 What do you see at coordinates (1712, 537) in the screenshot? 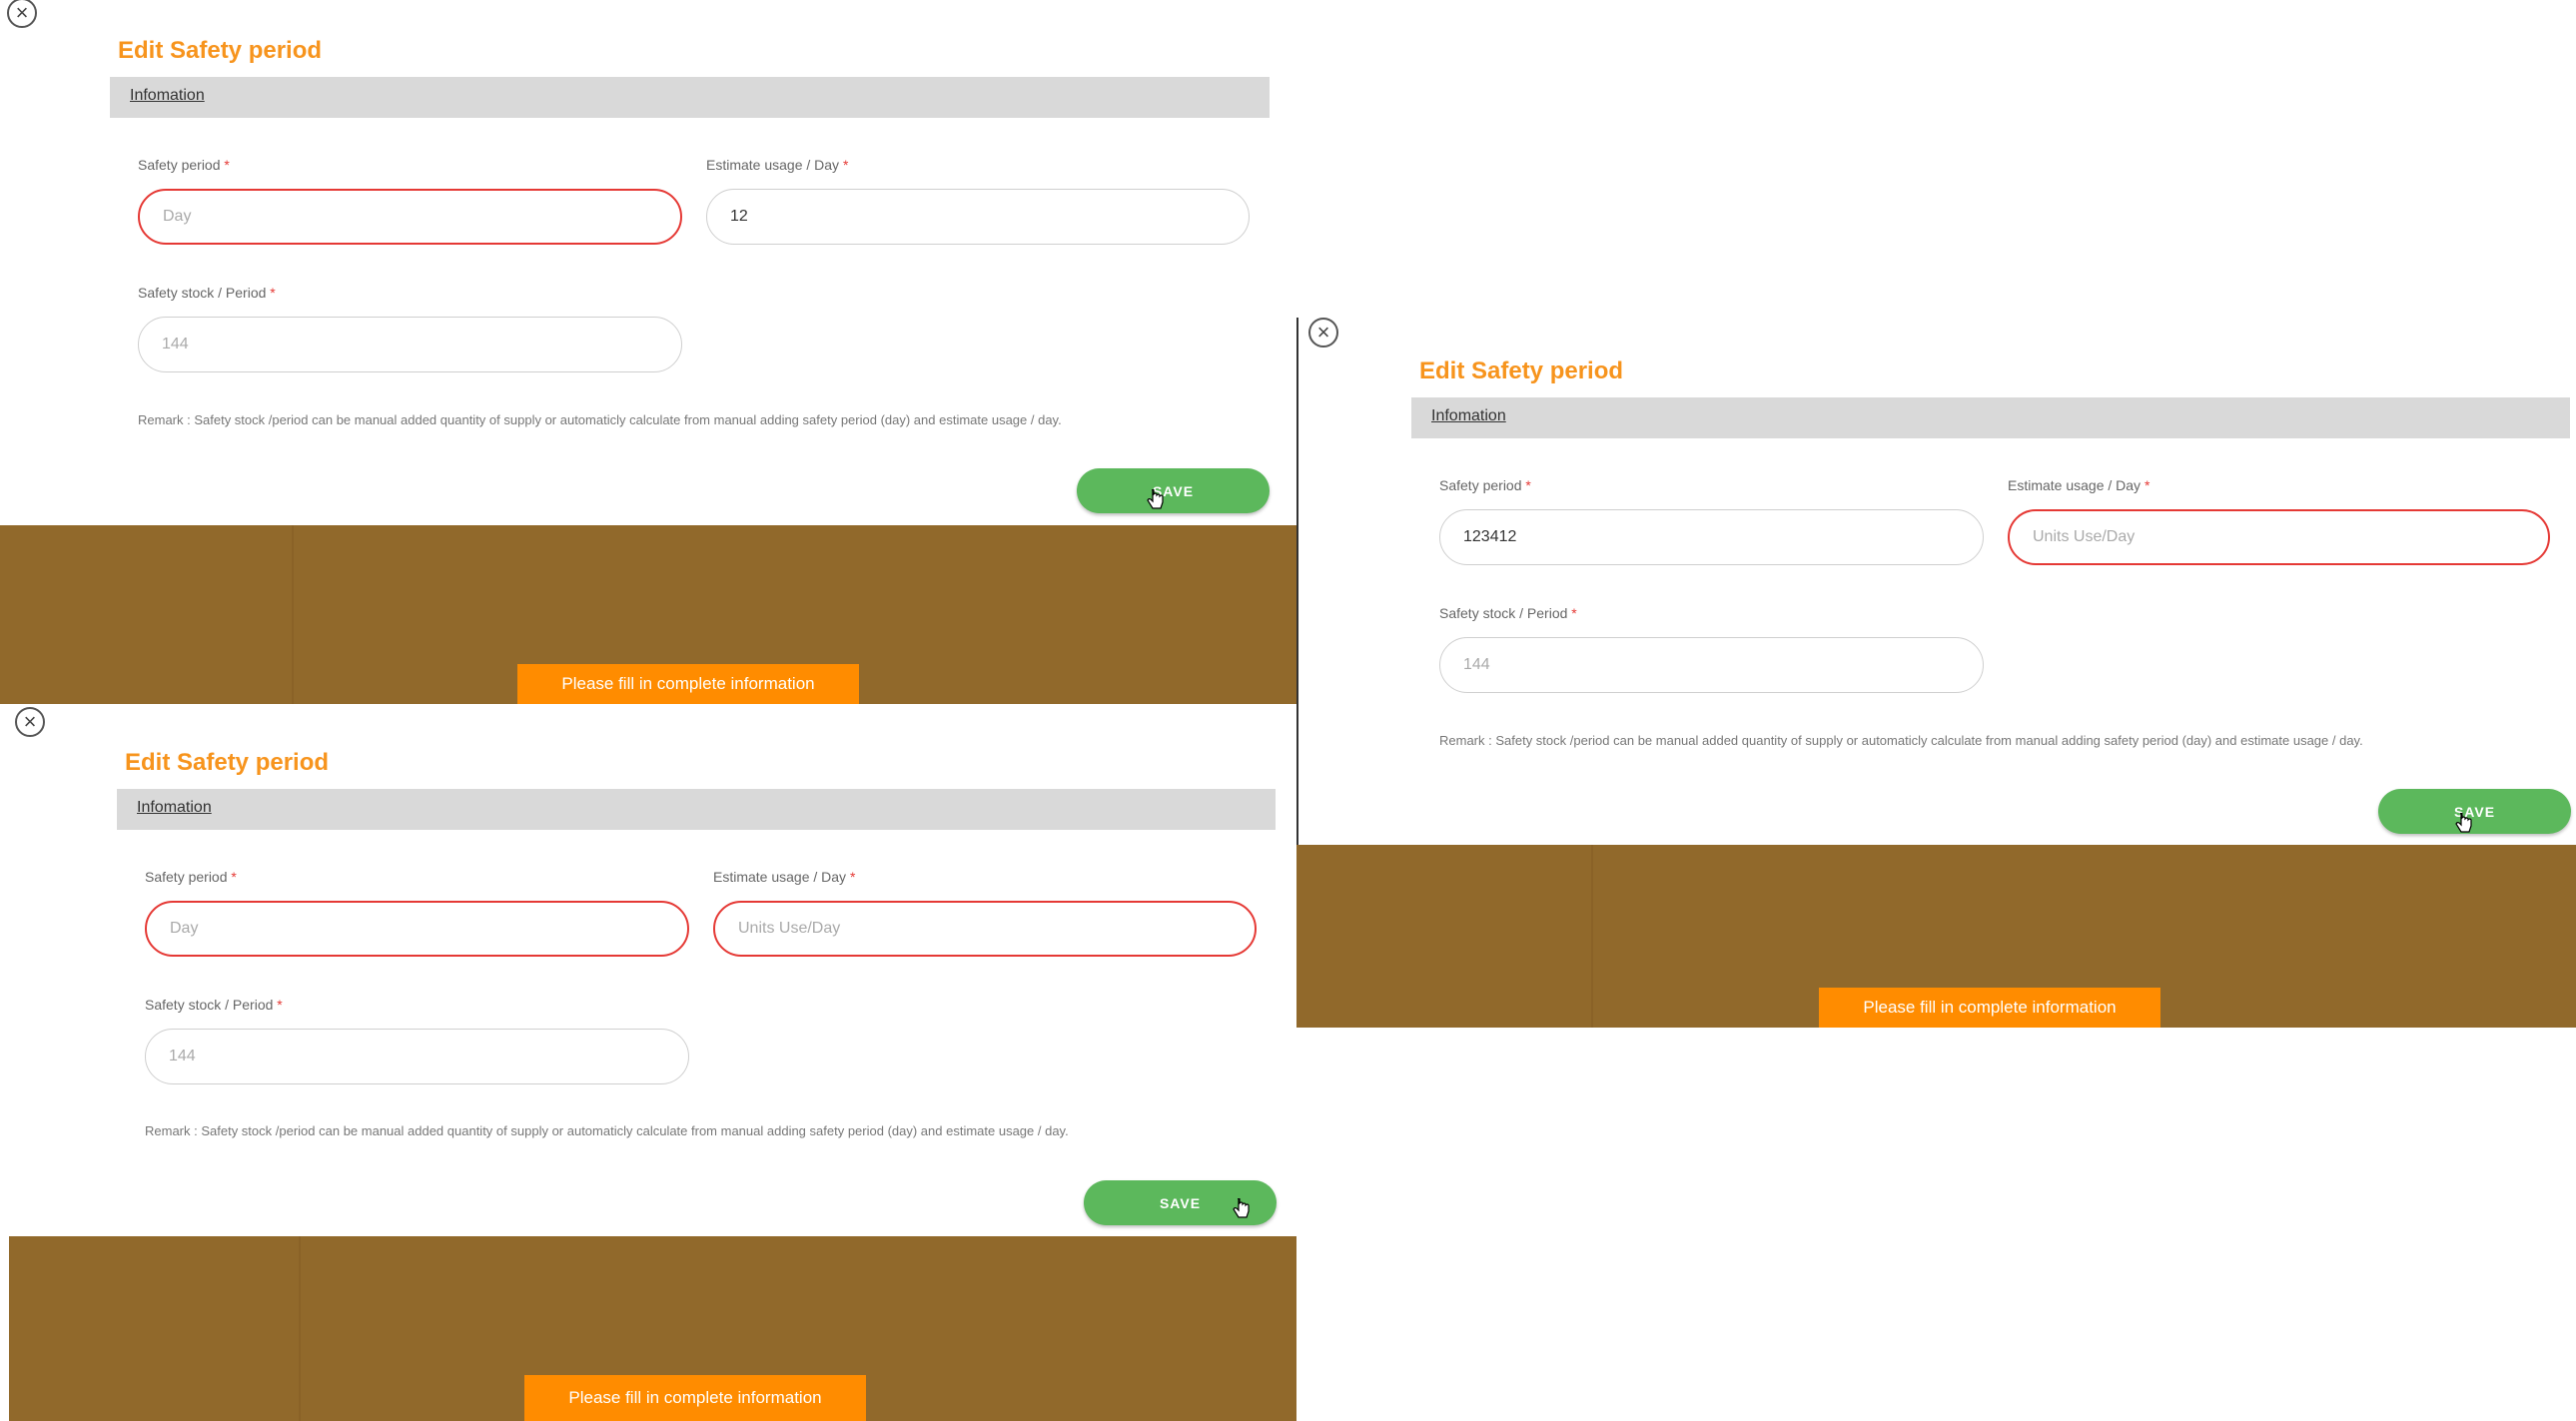
I see `safety-period-input: 123412` at bounding box center [1712, 537].